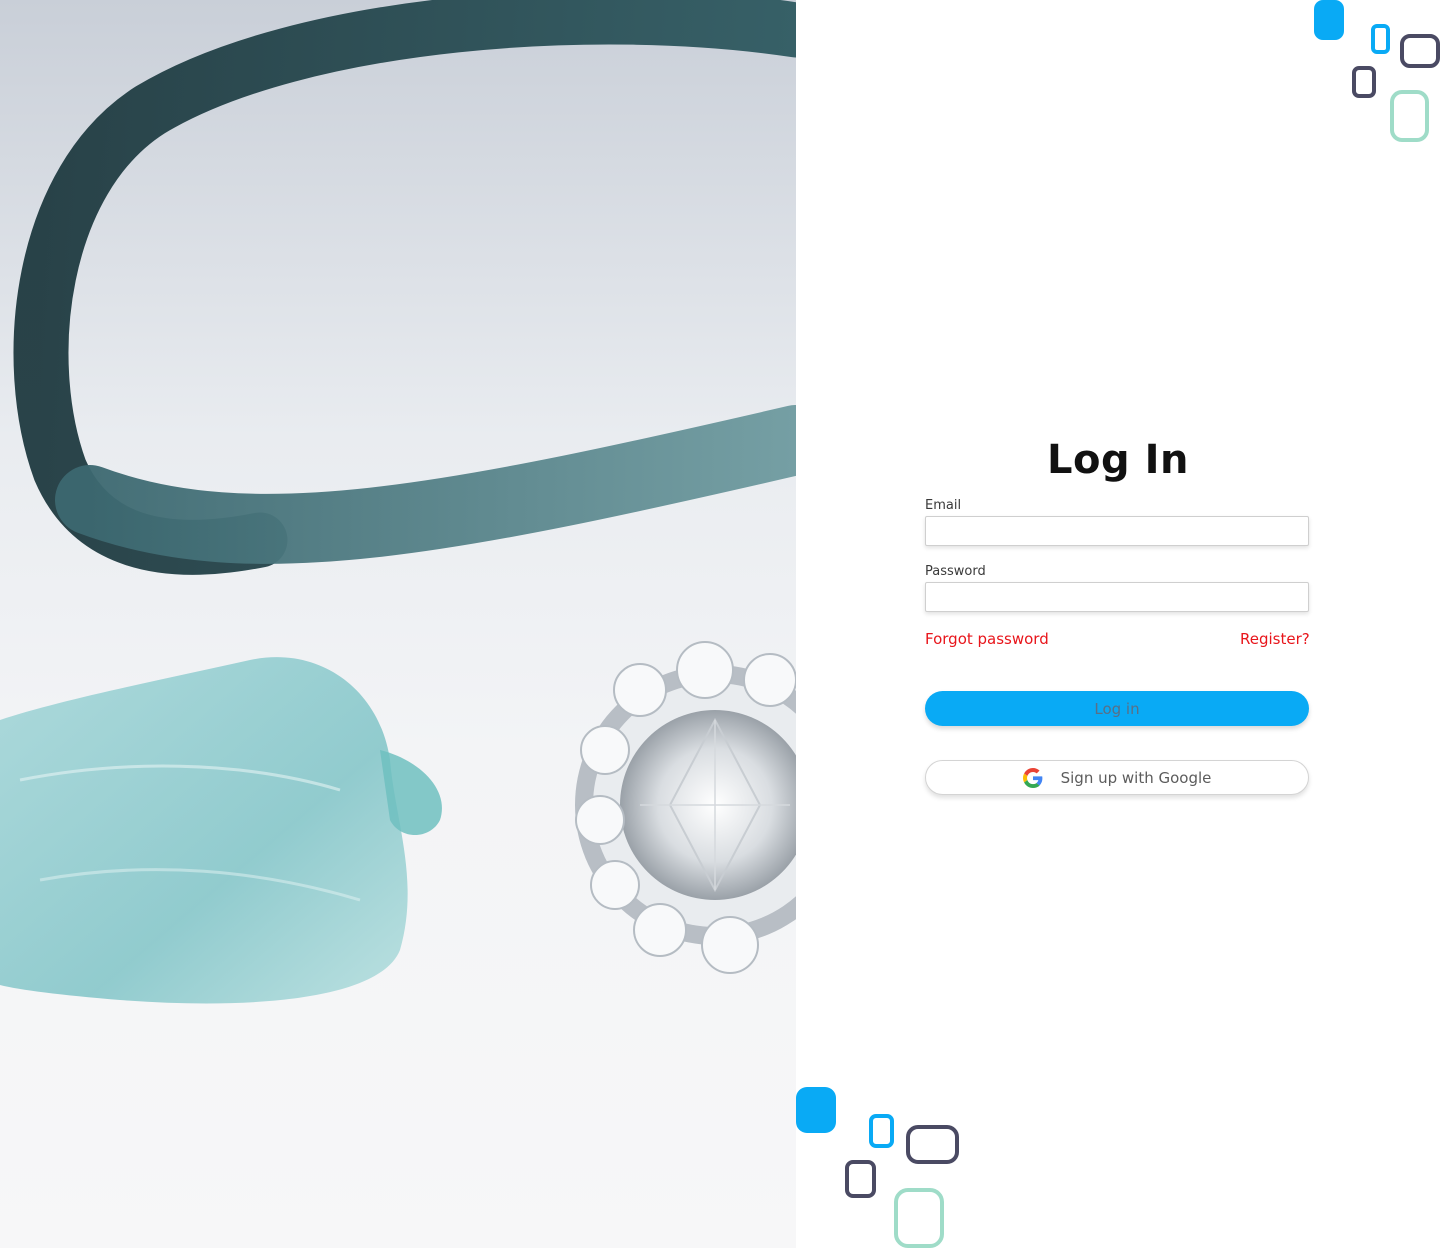 Image resolution: width=1440 pixels, height=1248 pixels. I want to click on google-signup-button: Sign up with Google, so click(1117, 777).